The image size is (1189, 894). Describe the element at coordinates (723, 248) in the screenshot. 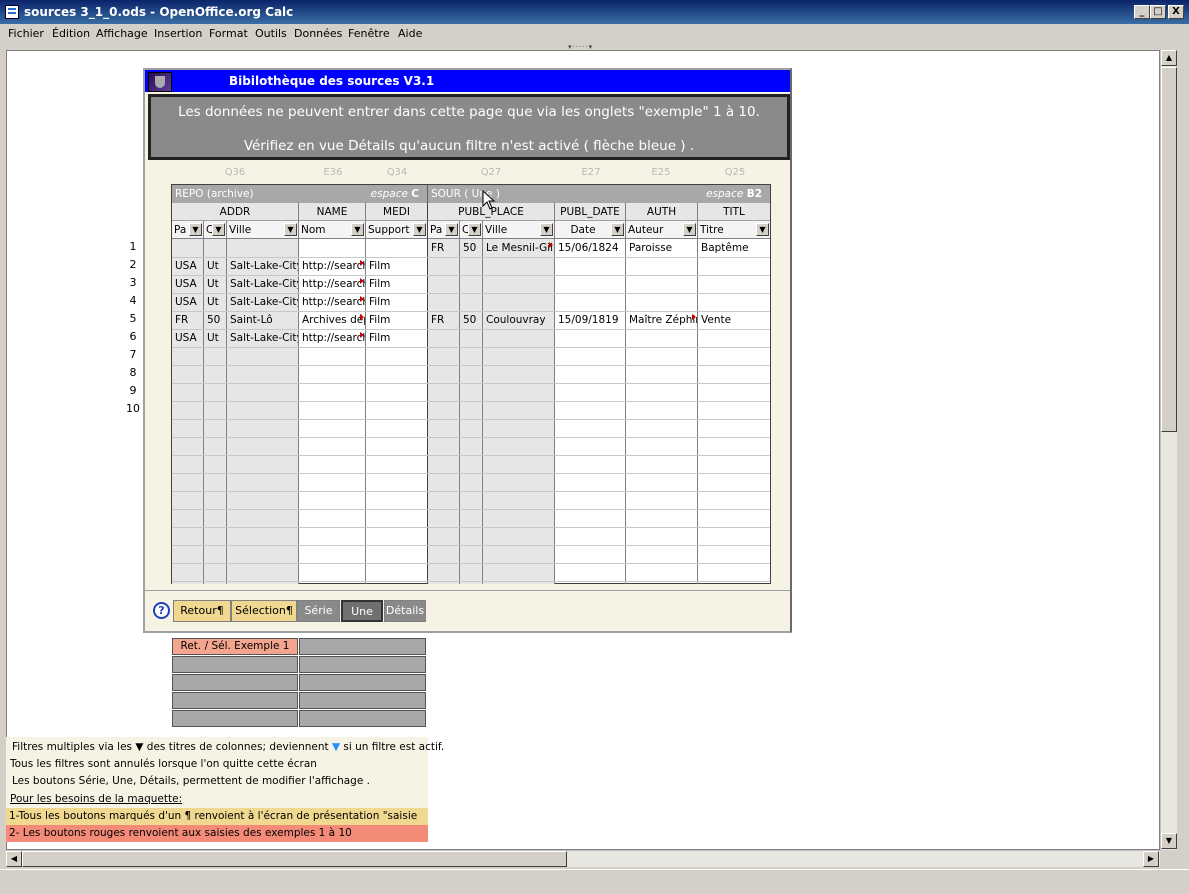

I see `table-cell-titre: Baptême` at that location.